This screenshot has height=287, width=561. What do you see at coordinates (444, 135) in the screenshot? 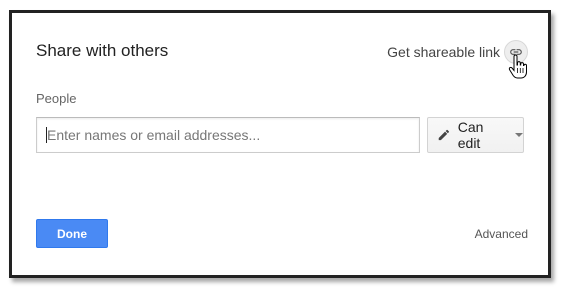
I see `pencil-icon` at bounding box center [444, 135].